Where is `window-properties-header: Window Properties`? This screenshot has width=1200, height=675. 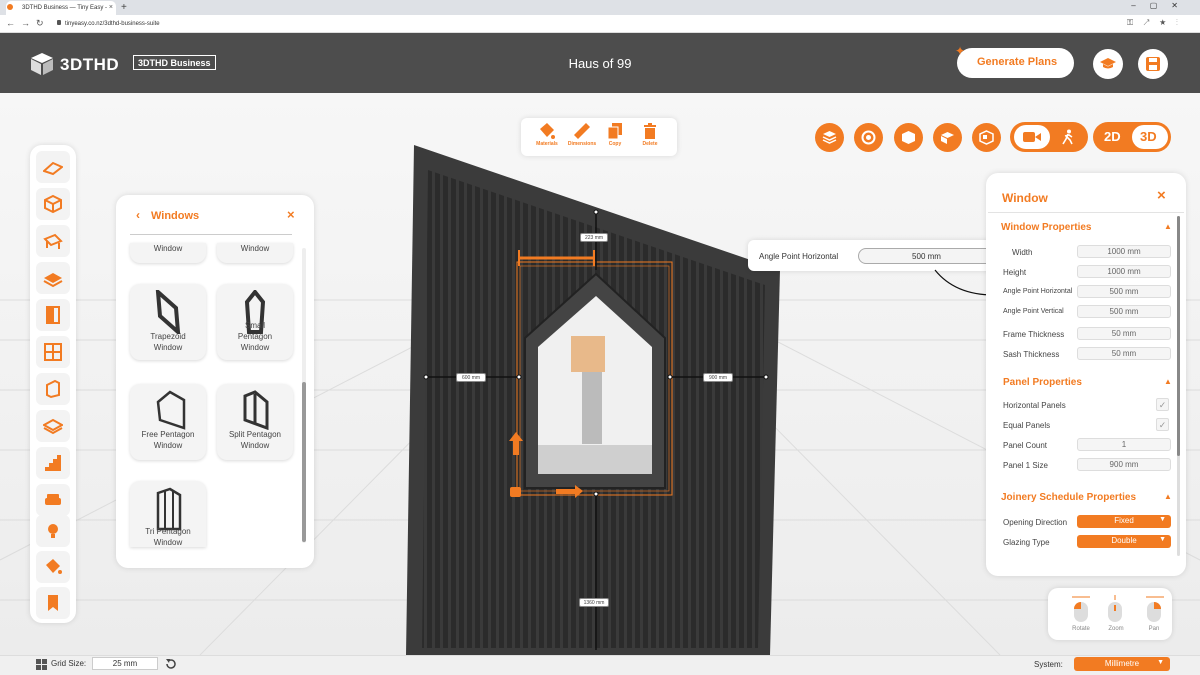 window-properties-header: Window Properties is located at coordinates (1046, 227).